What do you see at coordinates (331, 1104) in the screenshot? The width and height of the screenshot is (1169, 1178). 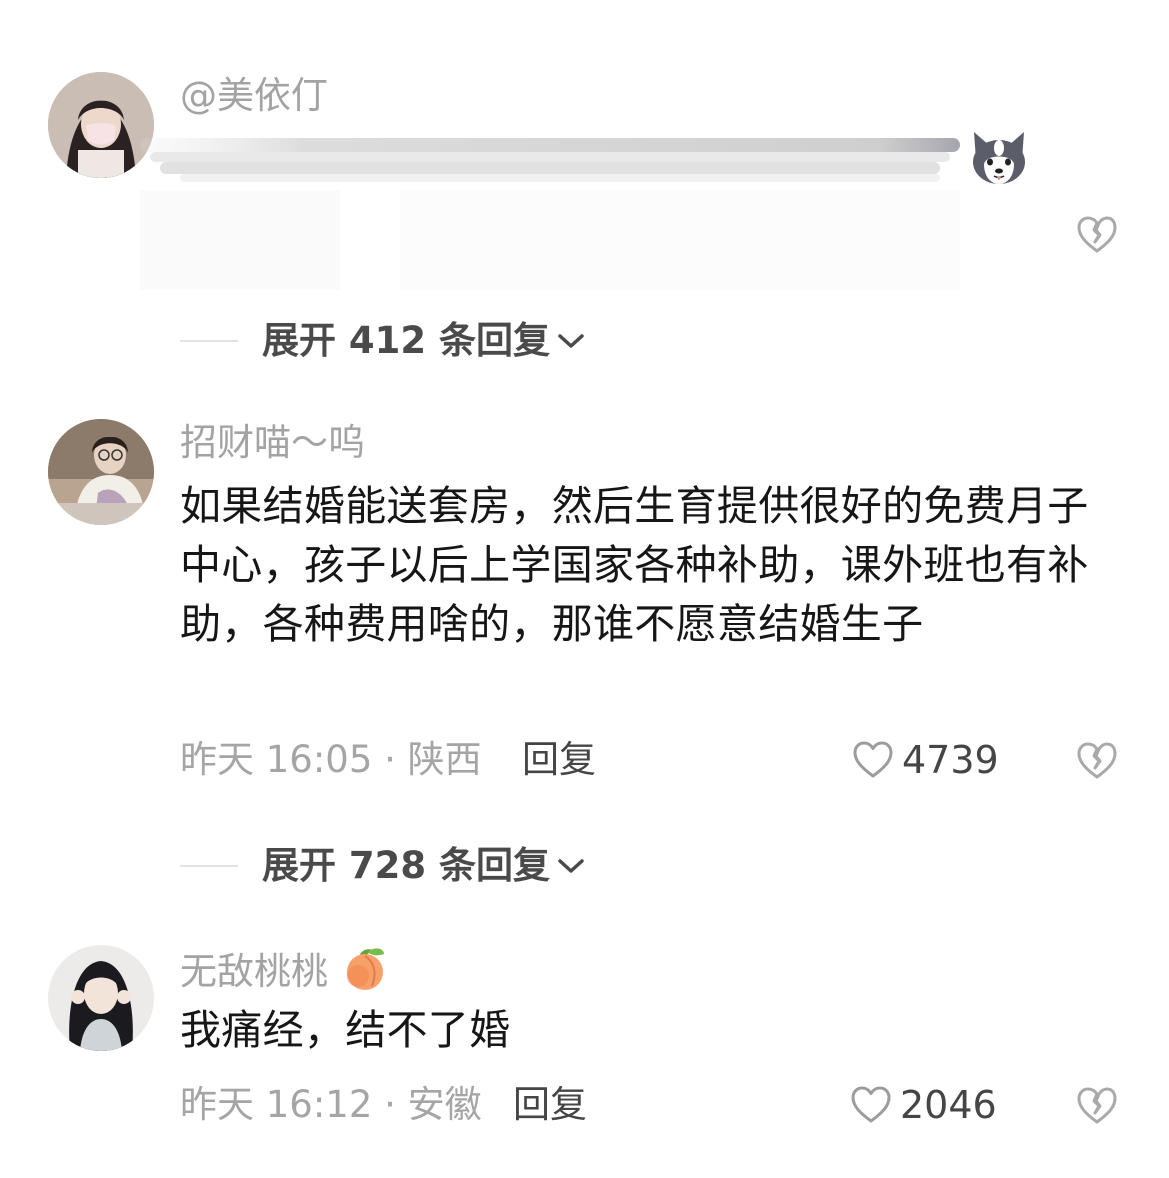 I see `comment-meta: 昨天 16:12 · 安徽` at bounding box center [331, 1104].